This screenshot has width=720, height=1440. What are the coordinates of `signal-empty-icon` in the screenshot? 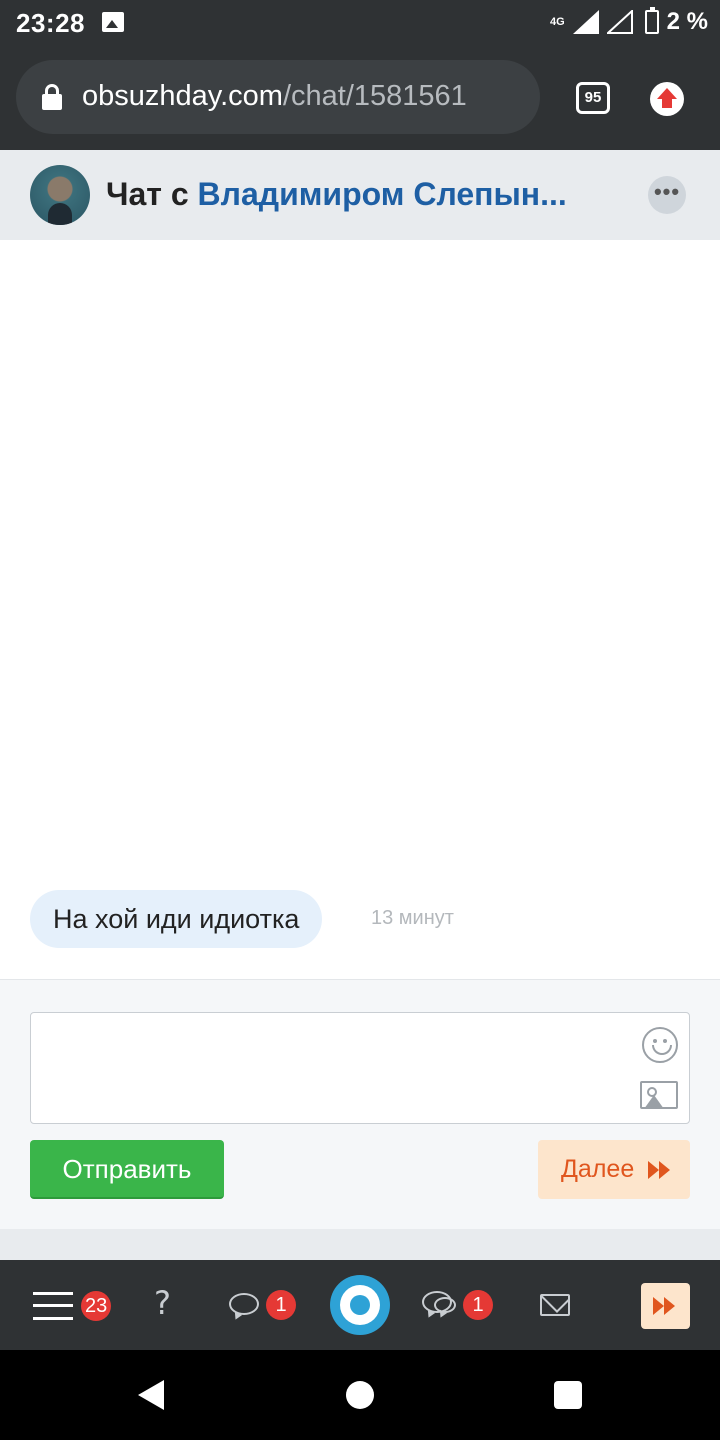 It's located at (619, 22).